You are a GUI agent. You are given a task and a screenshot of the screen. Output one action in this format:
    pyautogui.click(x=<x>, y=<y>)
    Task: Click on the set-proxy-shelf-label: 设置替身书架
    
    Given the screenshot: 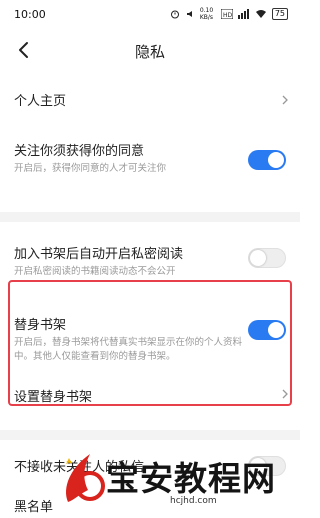 What is the action you would take?
    pyautogui.click(x=53, y=397)
    